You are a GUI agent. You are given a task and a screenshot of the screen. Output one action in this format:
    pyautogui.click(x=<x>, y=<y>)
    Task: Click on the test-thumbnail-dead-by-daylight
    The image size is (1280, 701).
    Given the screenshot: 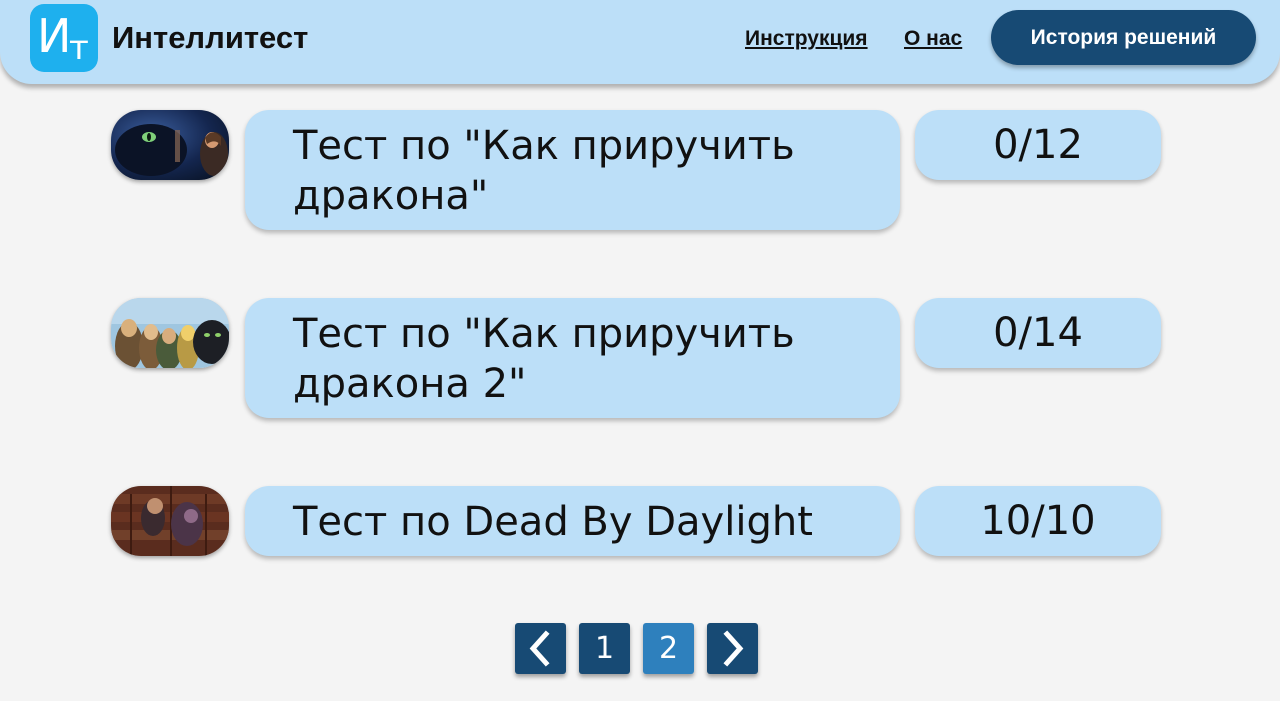 What is the action you would take?
    pyautogui.click(x=170, y=521)
    